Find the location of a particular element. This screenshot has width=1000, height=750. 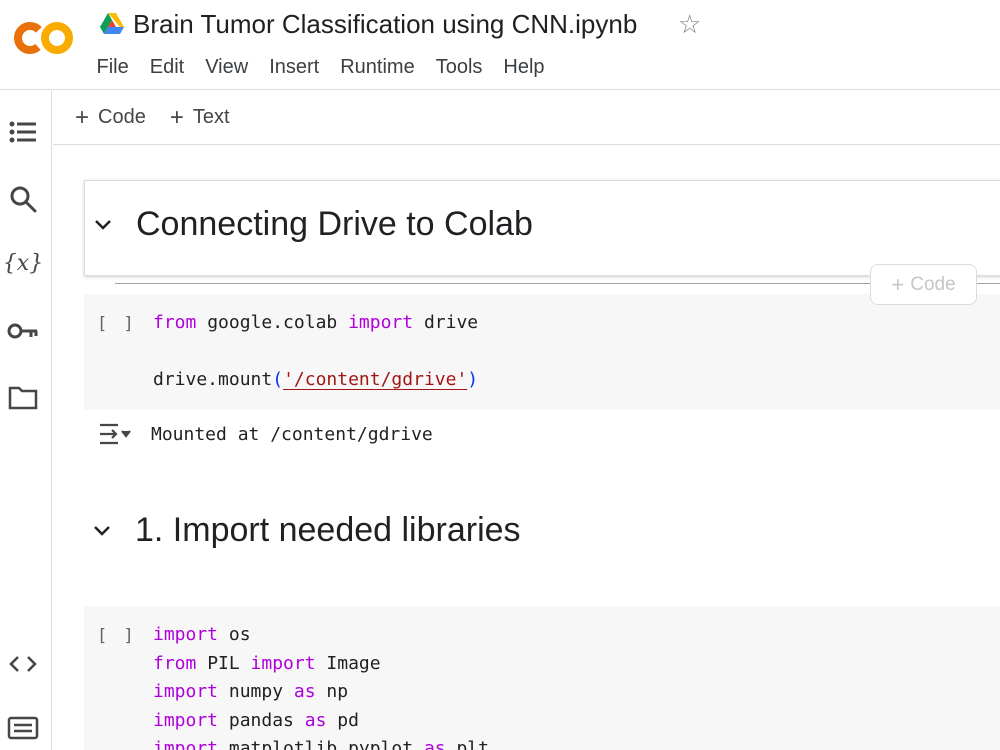

code-token: drive.mount is located at coordinates (213, 379).